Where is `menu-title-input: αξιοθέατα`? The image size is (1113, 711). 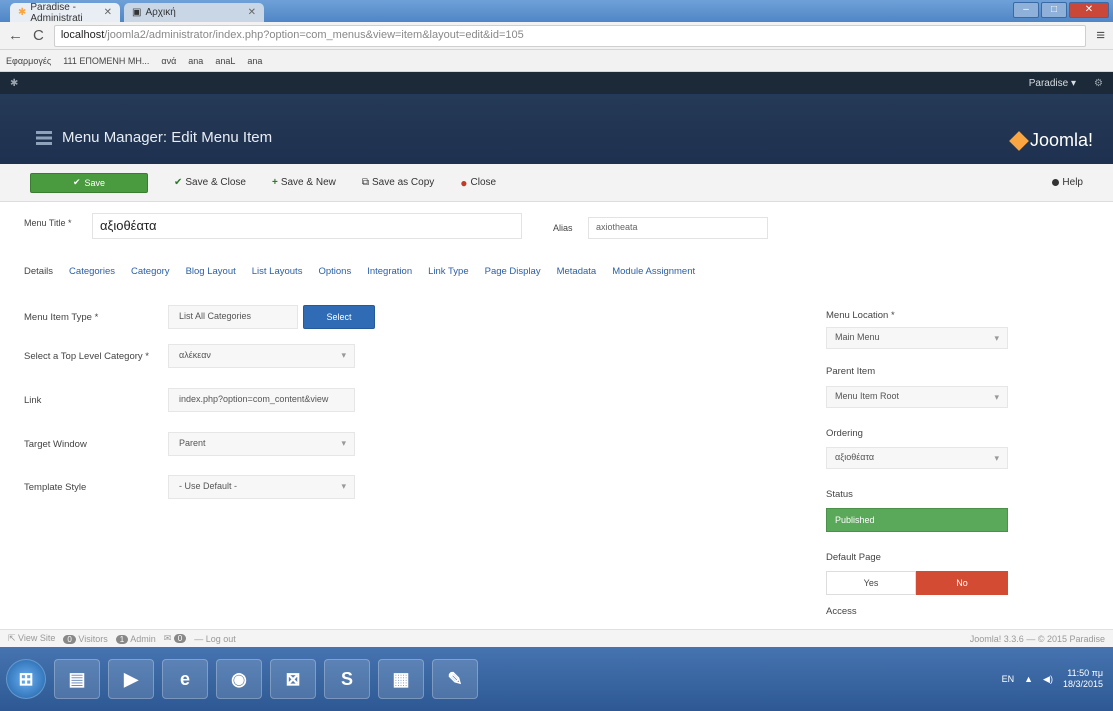
menu-title-input: αξιοθέατα is located at coordinates (307, 226).